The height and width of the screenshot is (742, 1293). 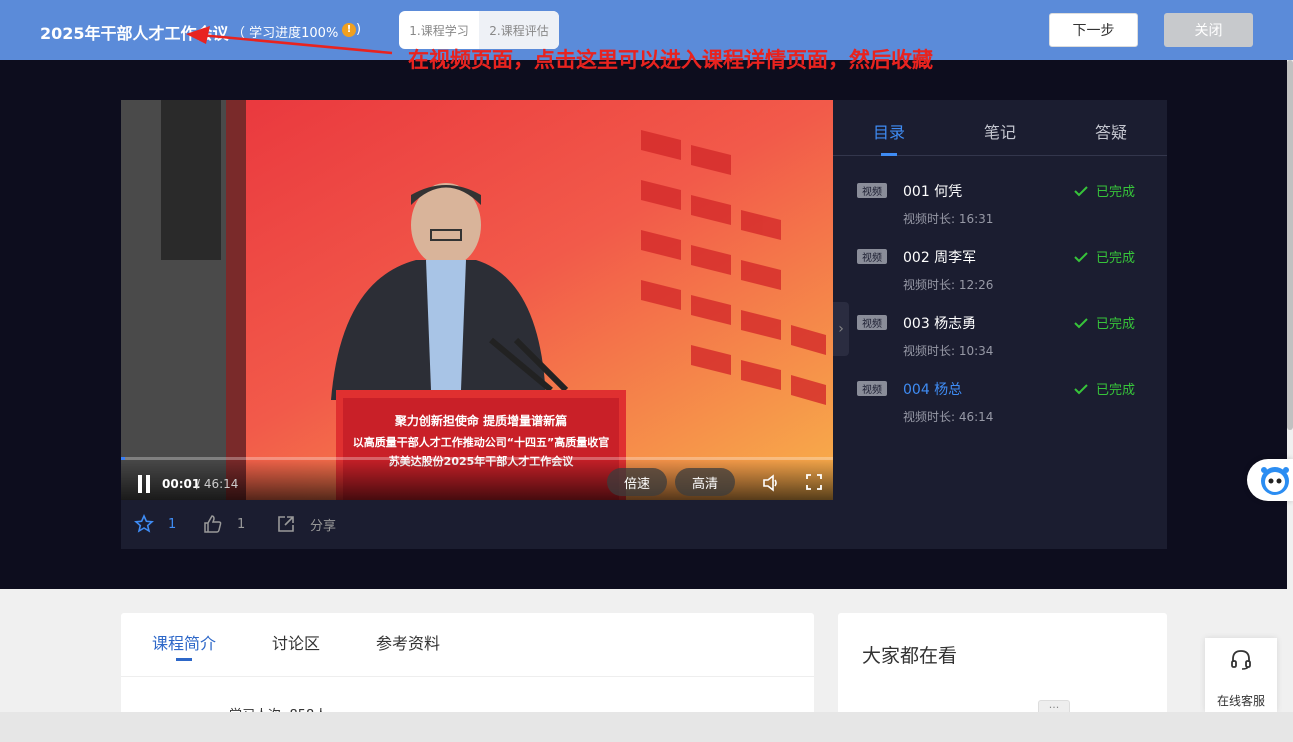 I want to click on playlist-item-title: 001 何凭, so click(x=932, y=191).